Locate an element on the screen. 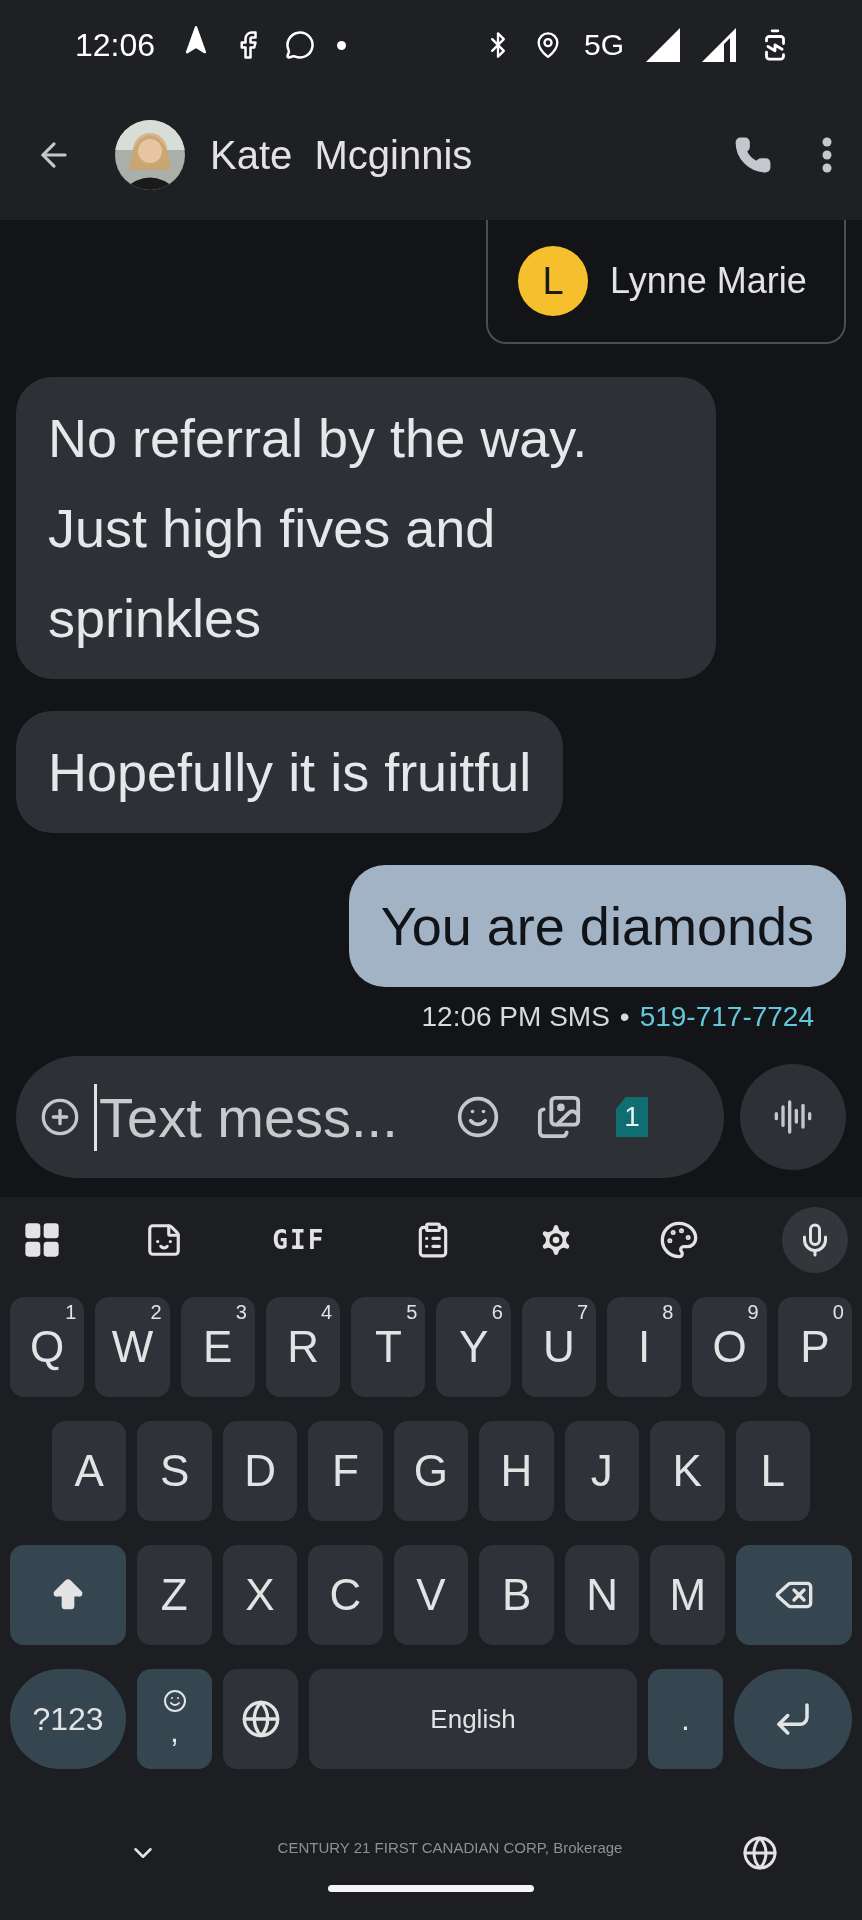 Image resolution: width=862 pixels, height=1920 pixels. letter-key: U 7 is located at coordinates (559, 1347).